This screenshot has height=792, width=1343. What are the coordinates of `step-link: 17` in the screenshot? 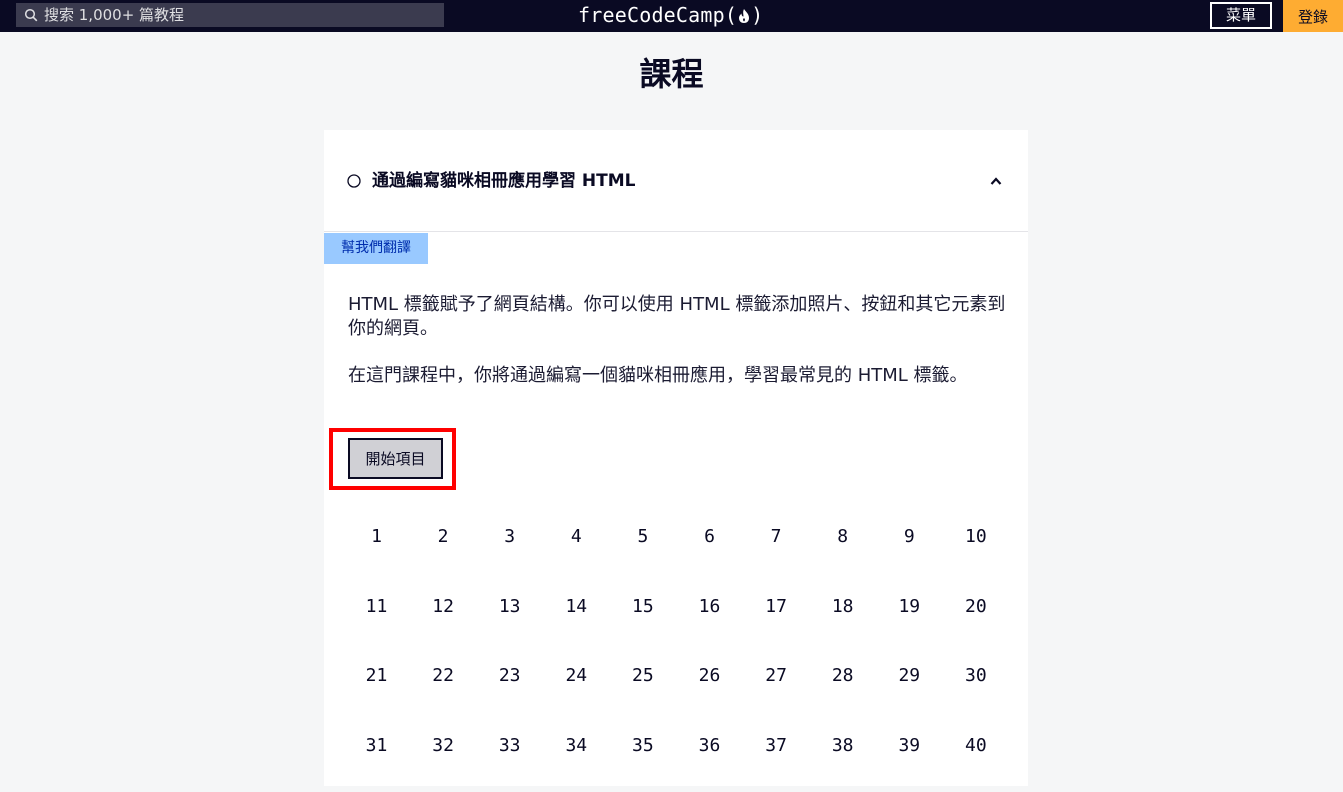 It's located at (776, 607).